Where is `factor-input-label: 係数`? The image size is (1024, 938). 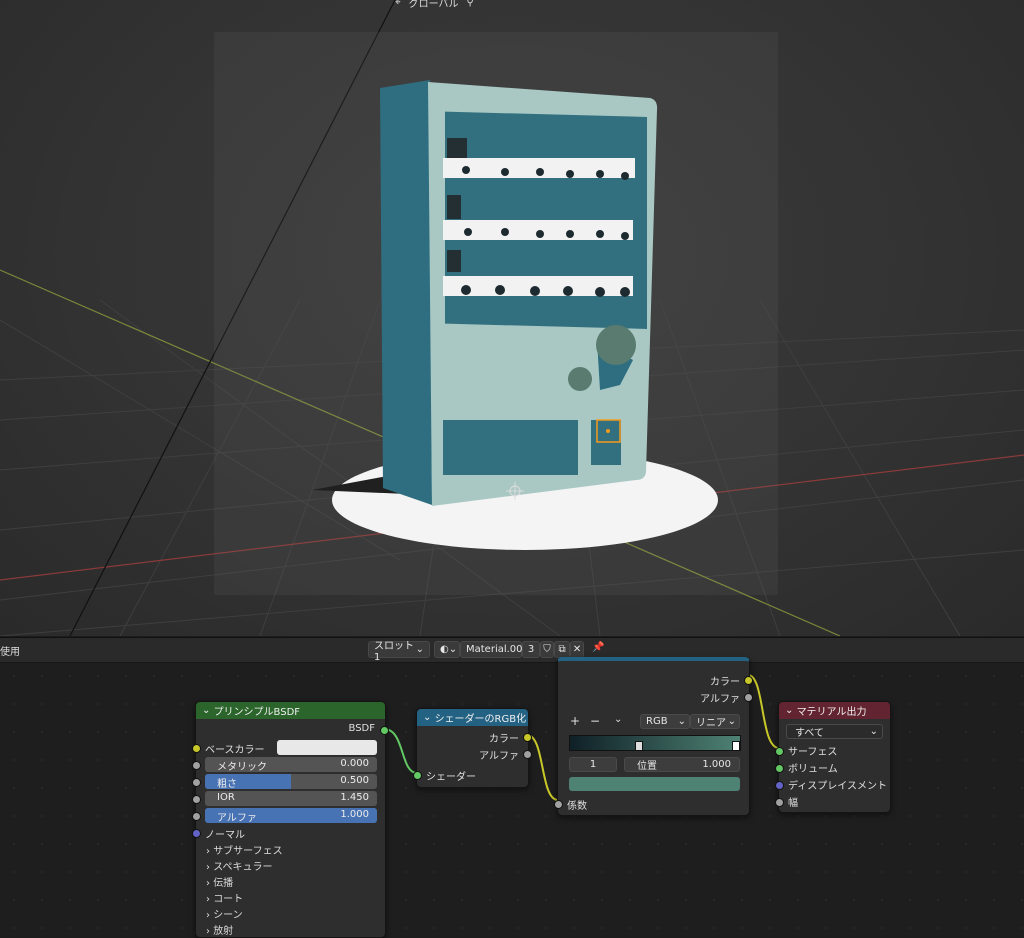
factor-input-label: 係数 is located at coordinates (577, 806).